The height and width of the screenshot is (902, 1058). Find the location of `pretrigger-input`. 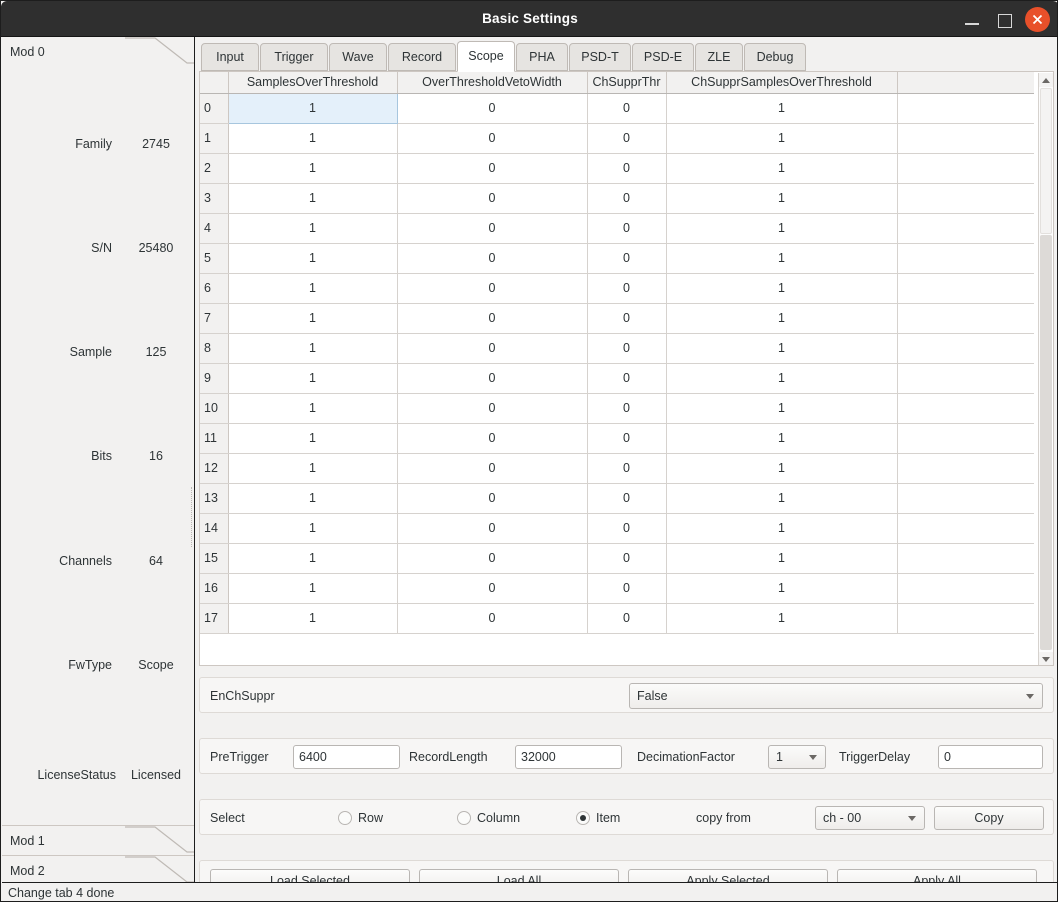

pretrigger-input is located at coordinates (346, 757).